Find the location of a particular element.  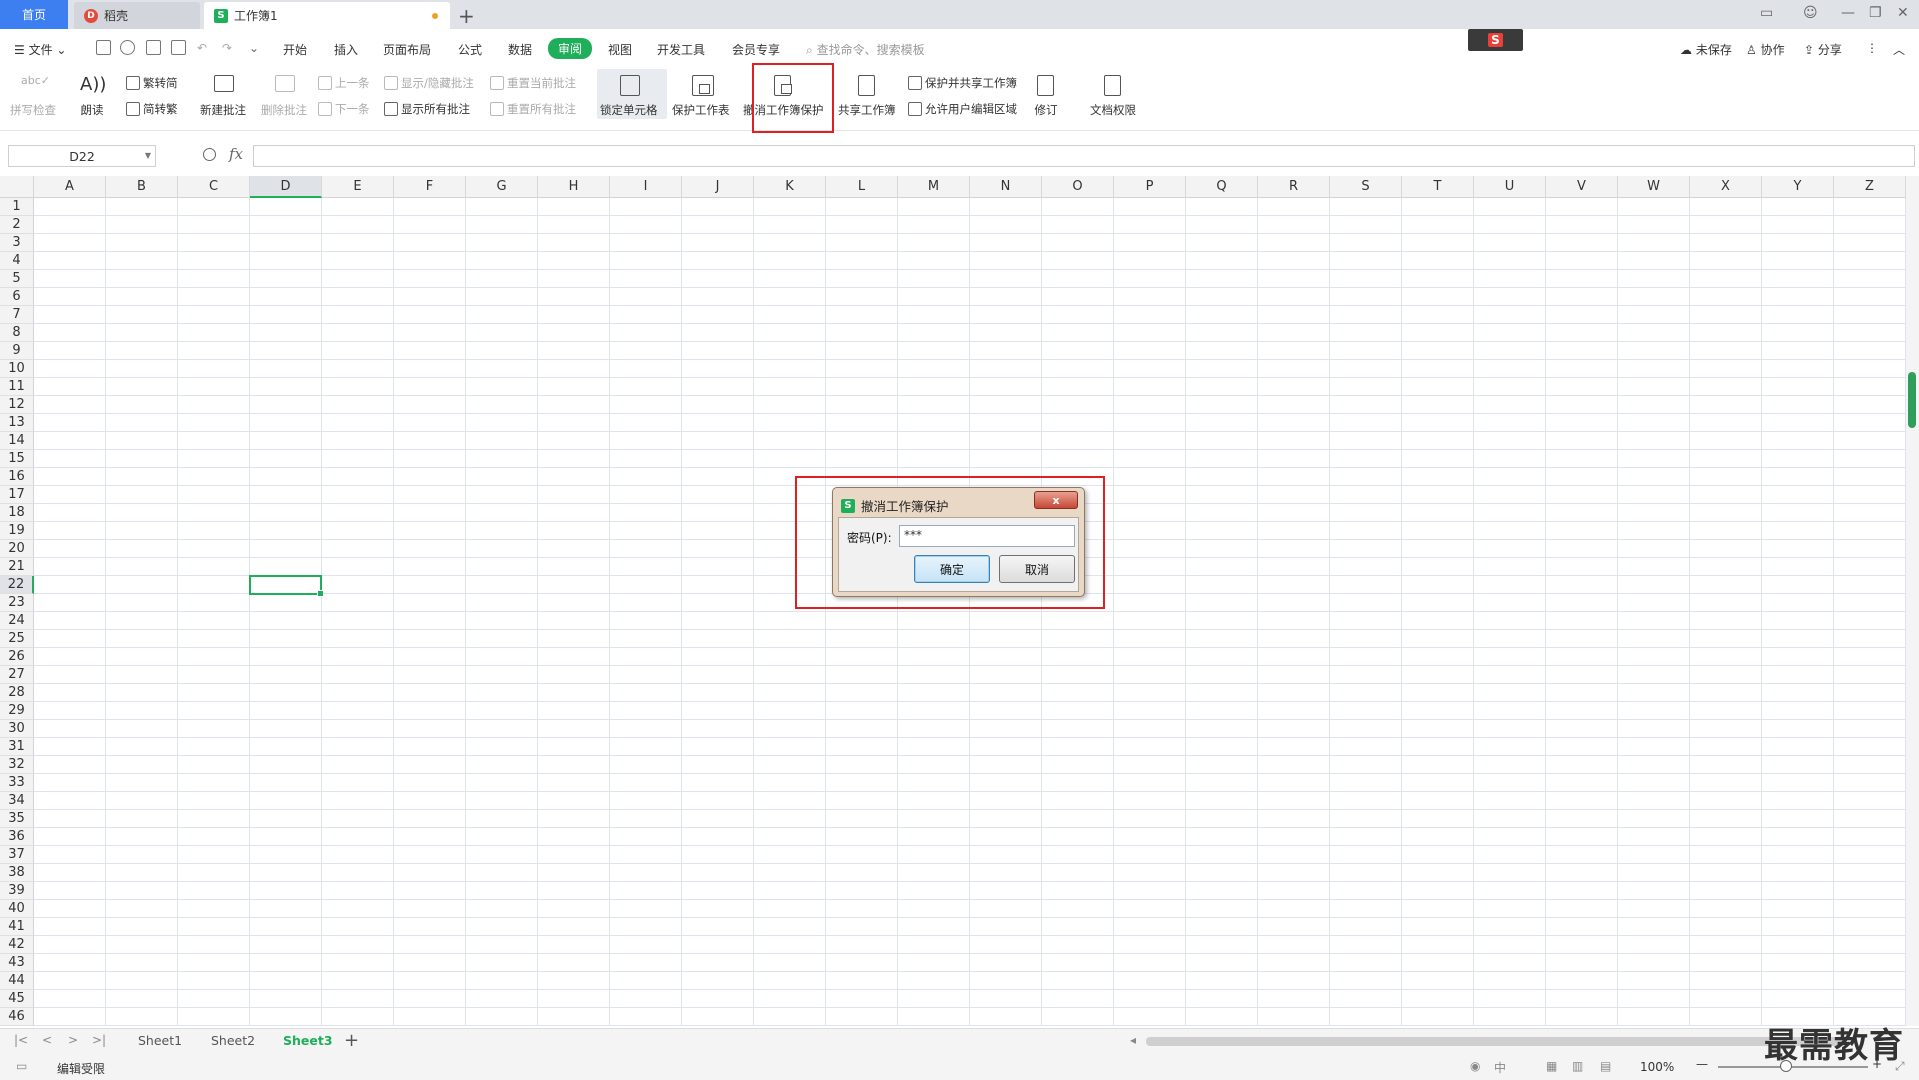

column-header: T is located at coordinates (1438, 187).